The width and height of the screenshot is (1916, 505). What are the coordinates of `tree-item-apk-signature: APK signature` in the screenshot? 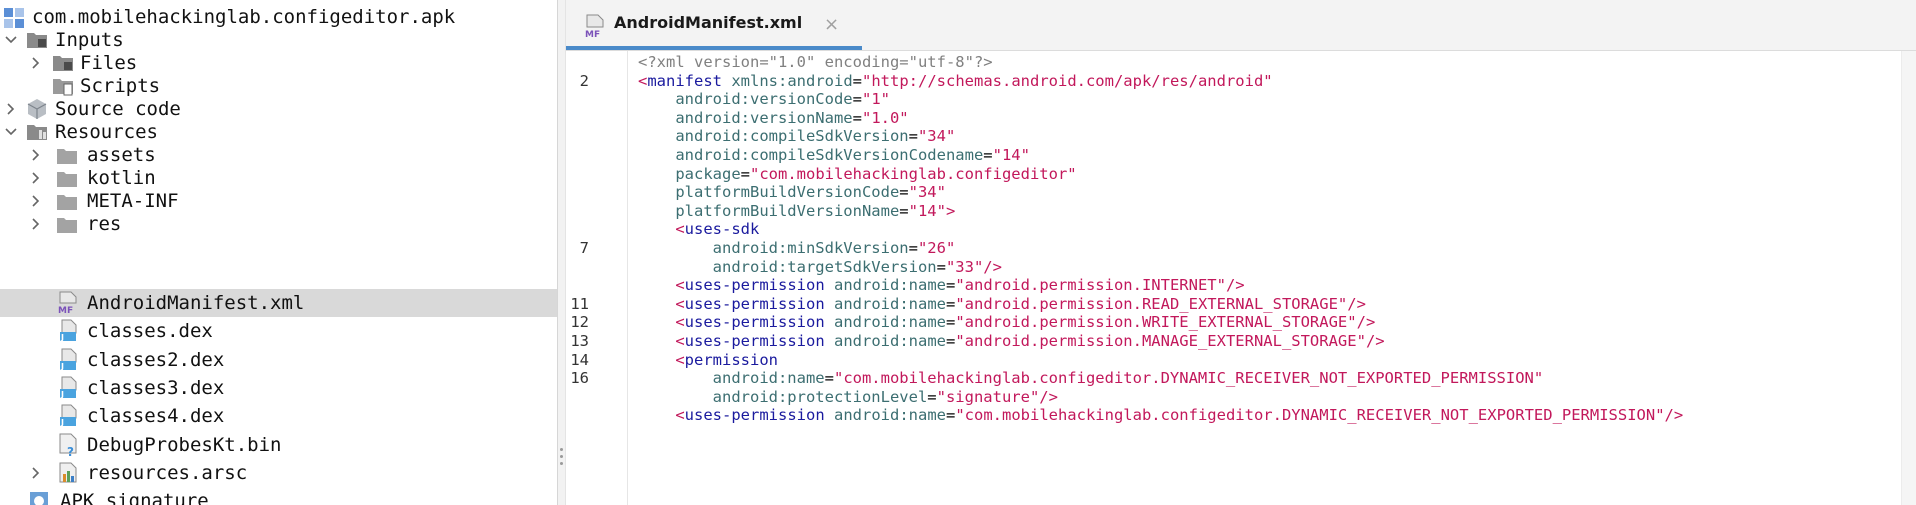 It's located at (278, 496).